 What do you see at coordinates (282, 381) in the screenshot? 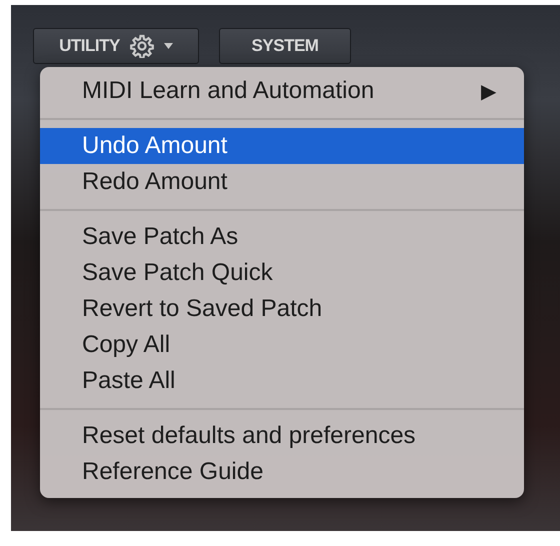
I see `menu-item: Paste All` at bounding box center [282, 381].